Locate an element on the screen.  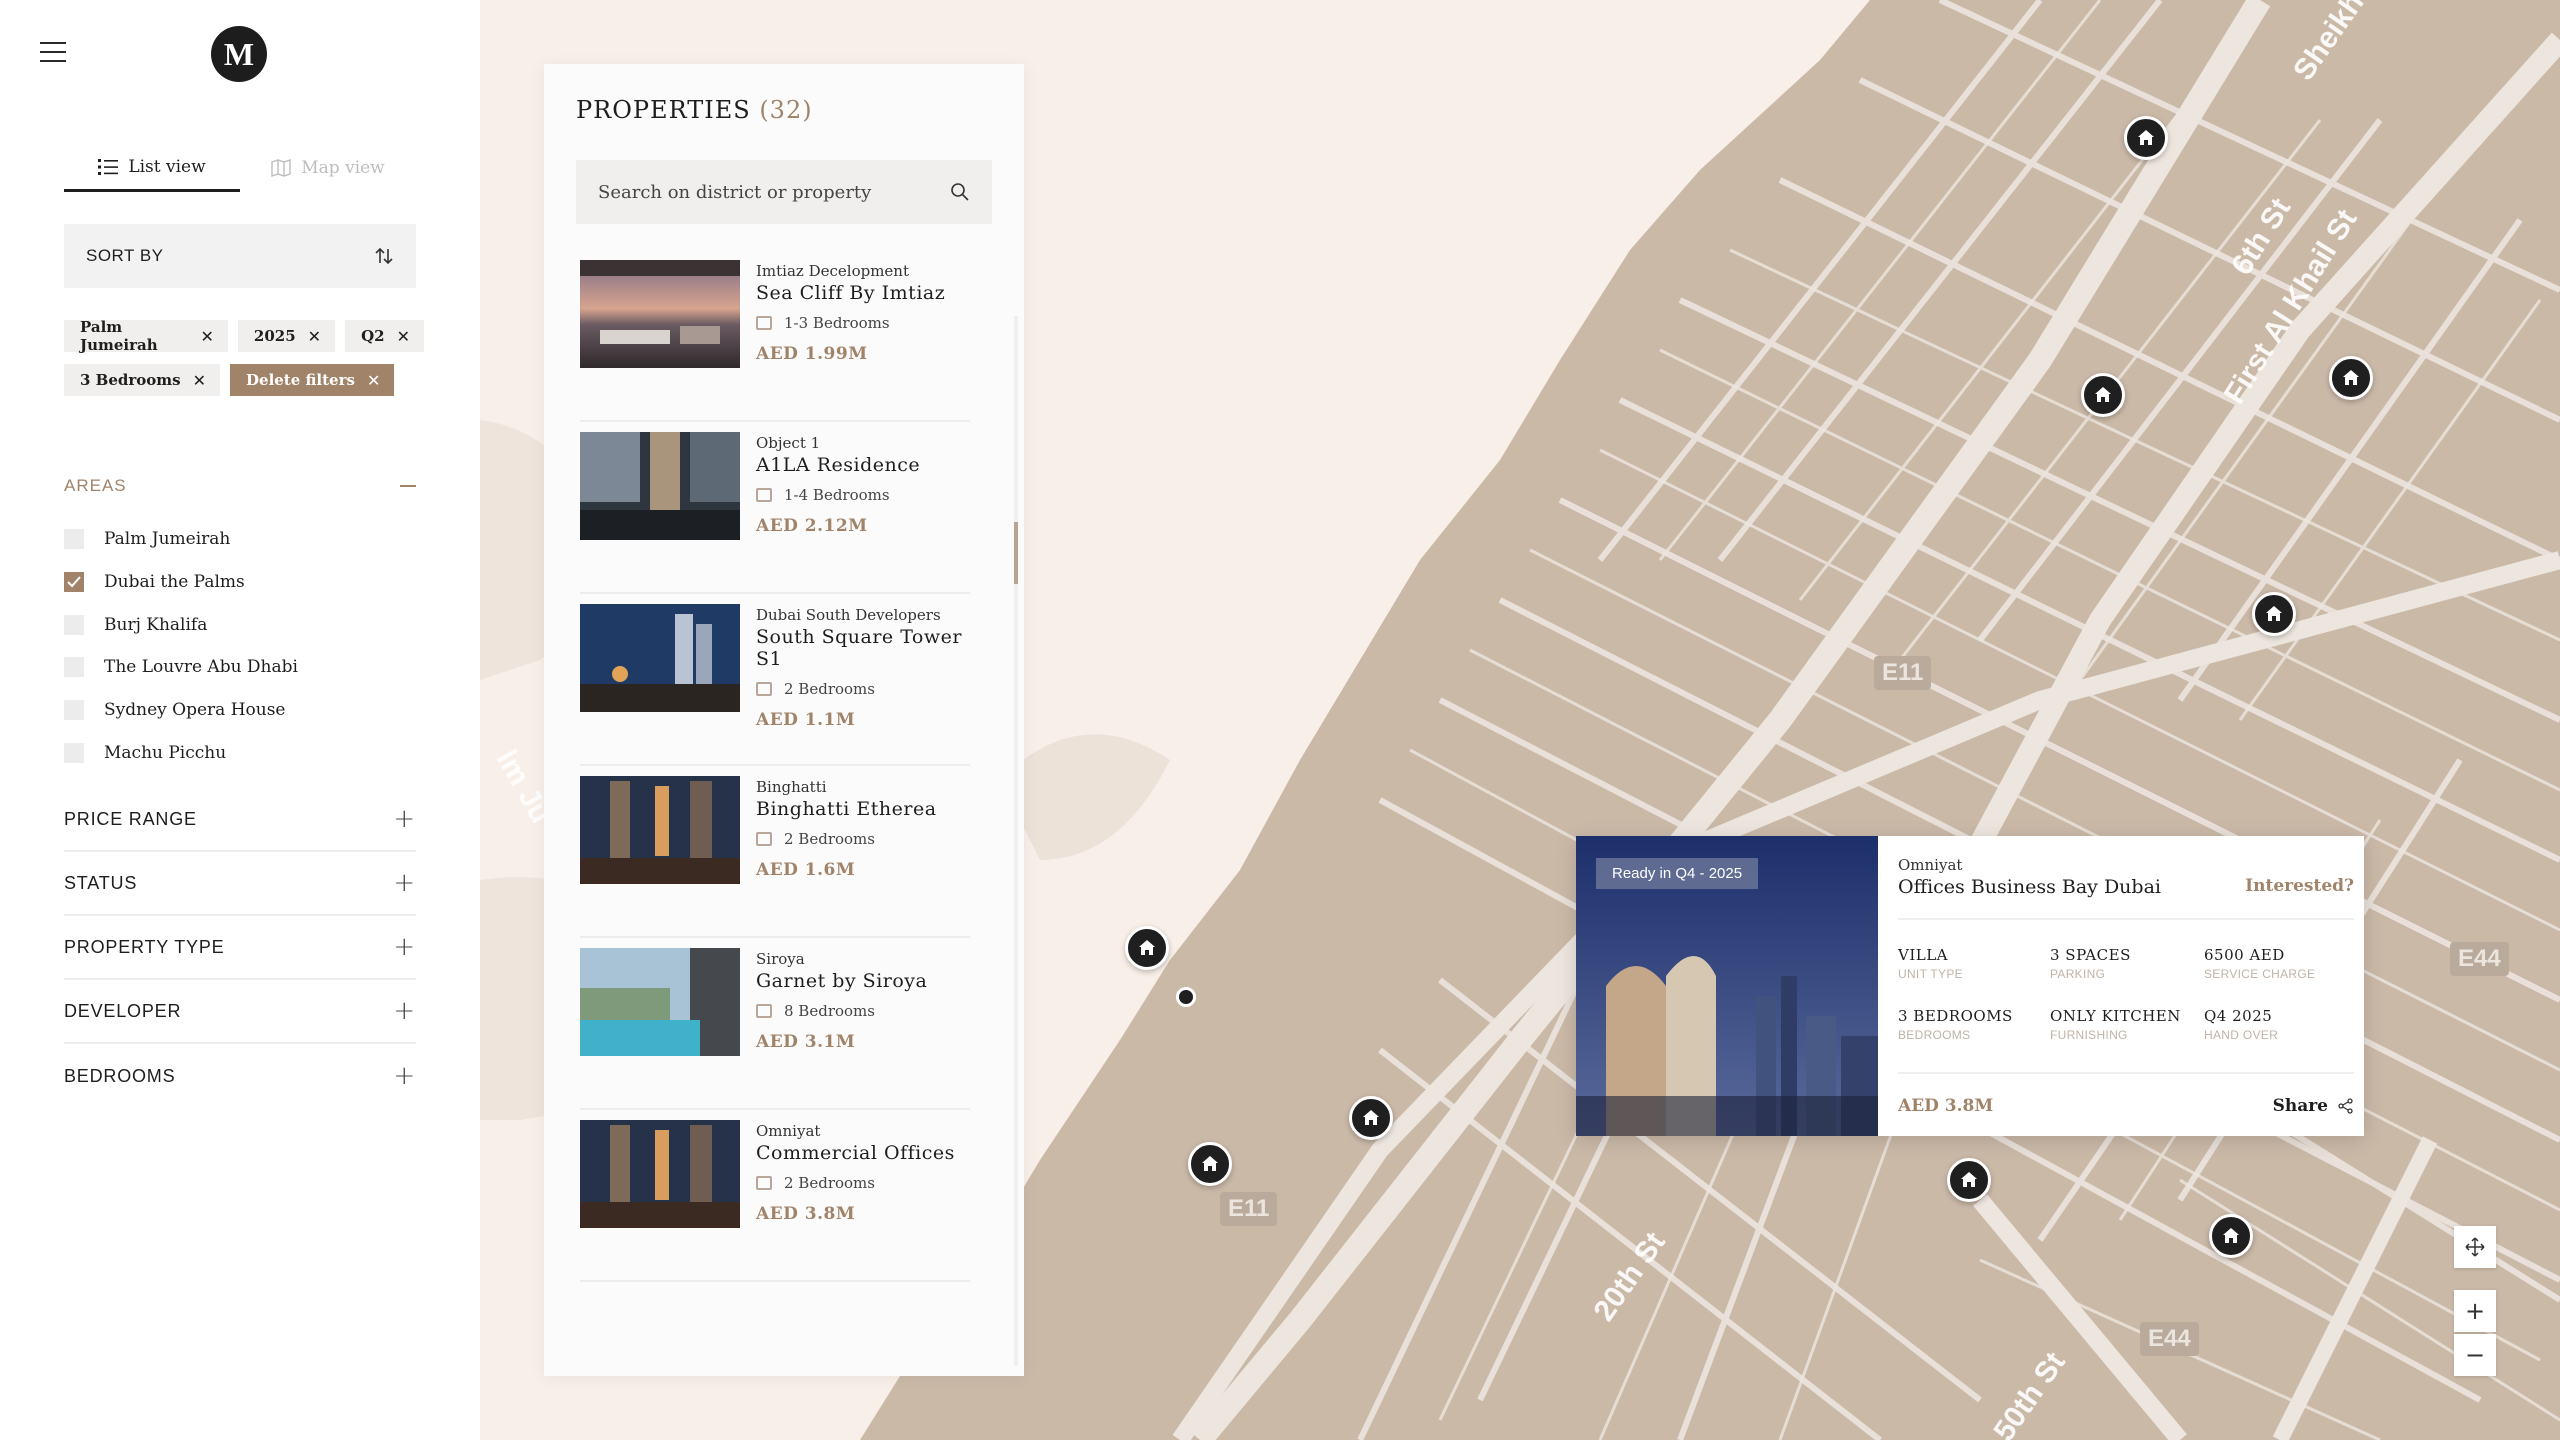
location-dot is located at coordinates (1186, 997).